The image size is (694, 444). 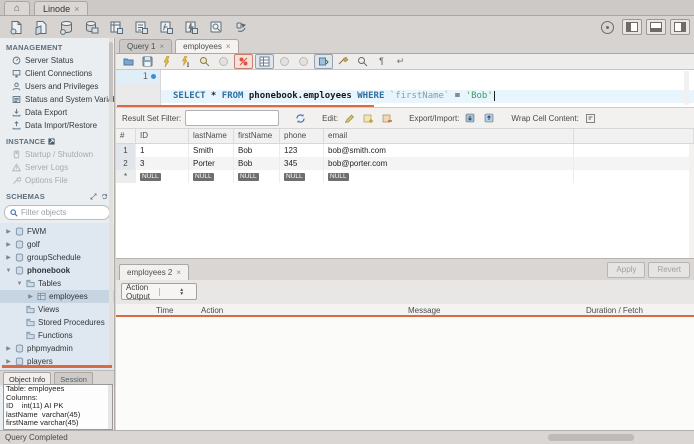 What do you see at coordinates (61, 8) in the screenshot?
I see `connection-tab-linode: Linode ×` at bounding box center [61, 8].